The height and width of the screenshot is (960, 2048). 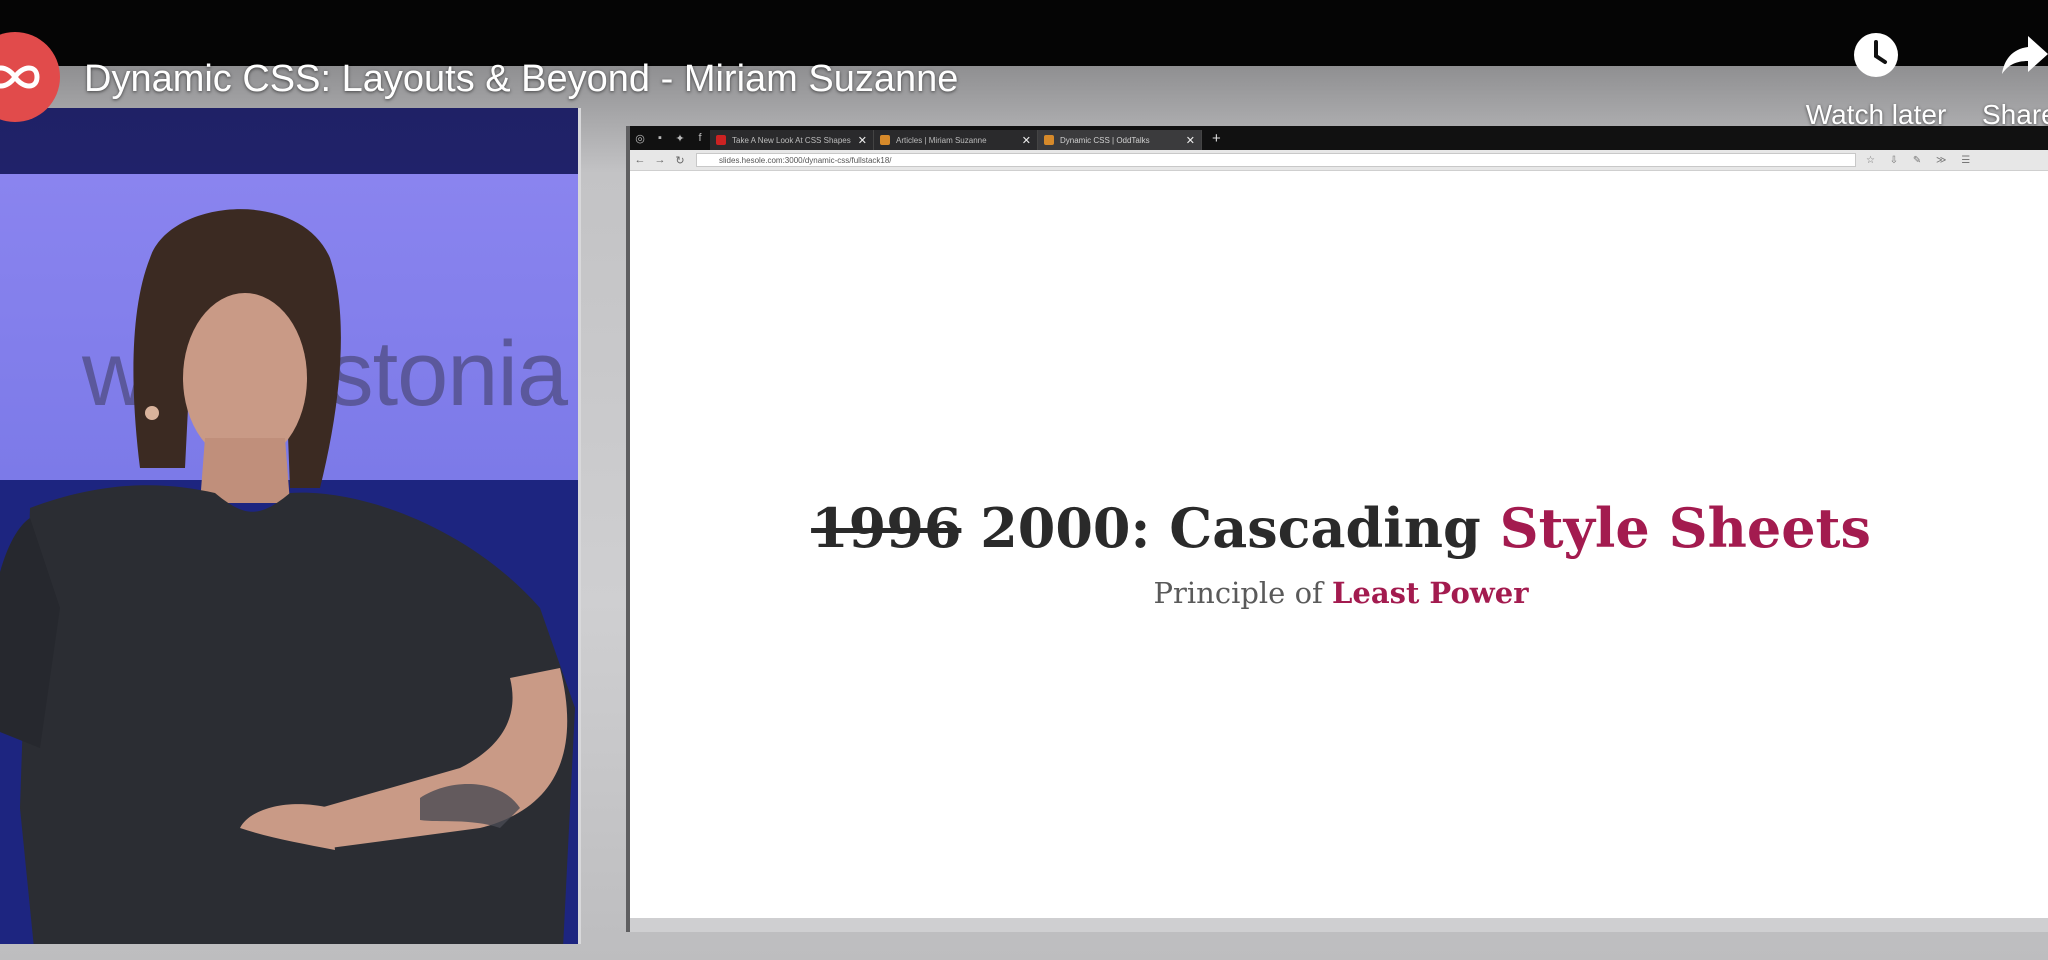 I want to click on tab-label: Take A New Look At CSS Shapes, so click(x=791, y=140).